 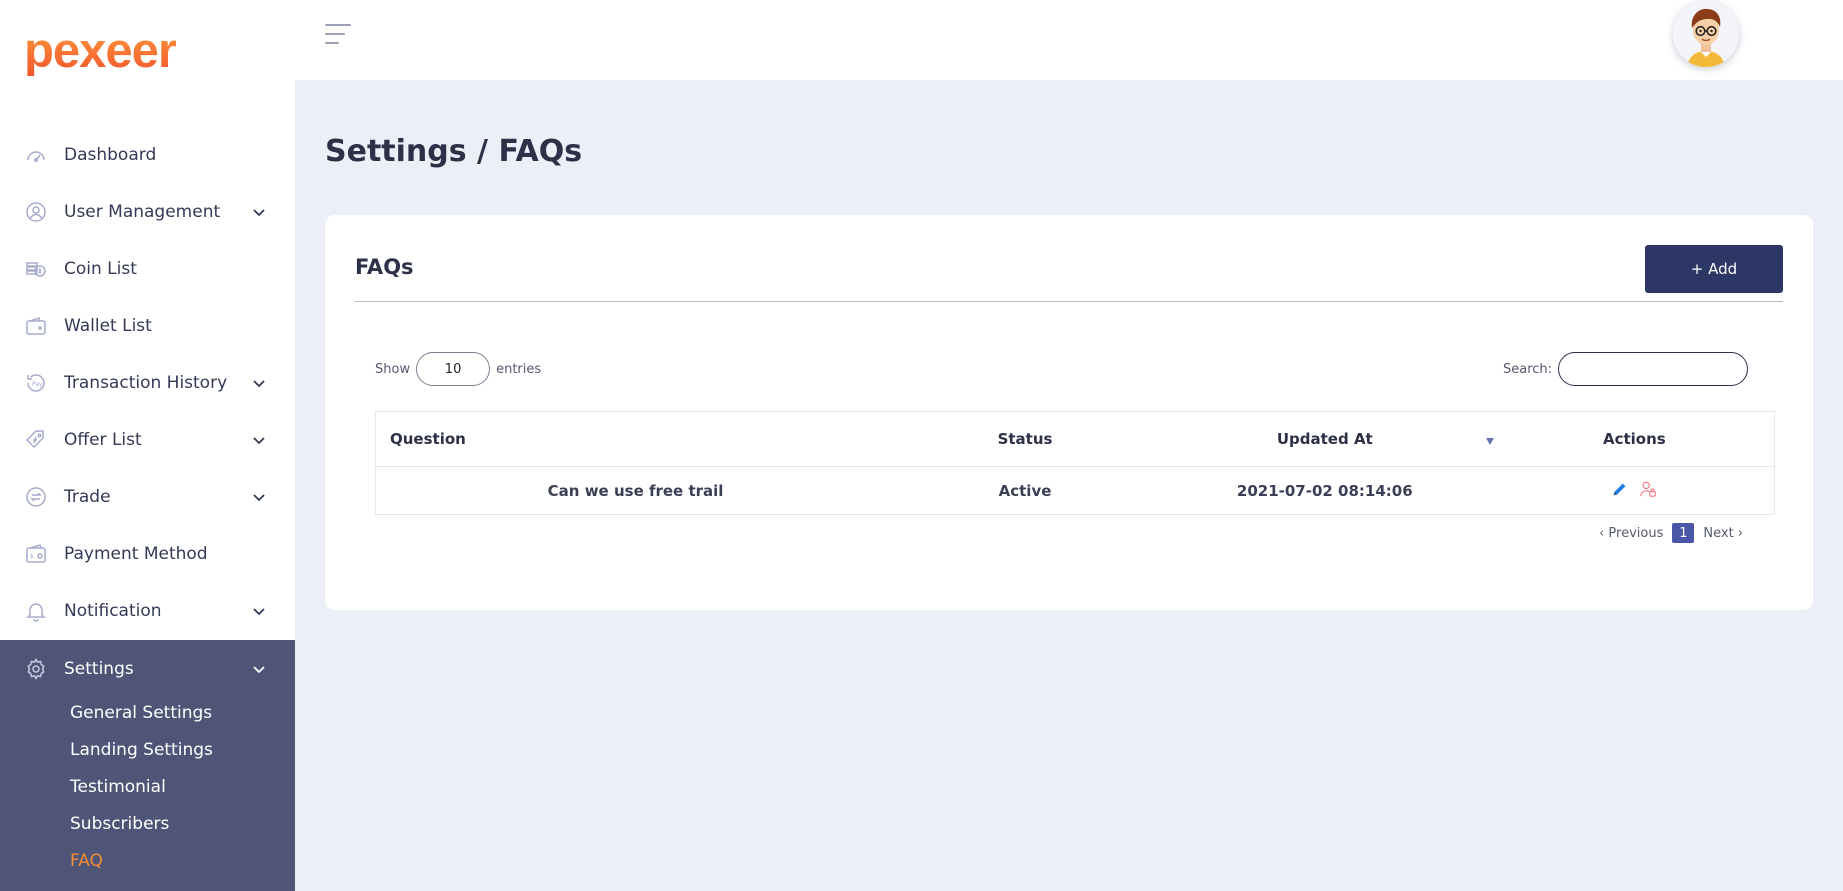 I want to click on column-header-status: Status, so click(x=1025, y=439).